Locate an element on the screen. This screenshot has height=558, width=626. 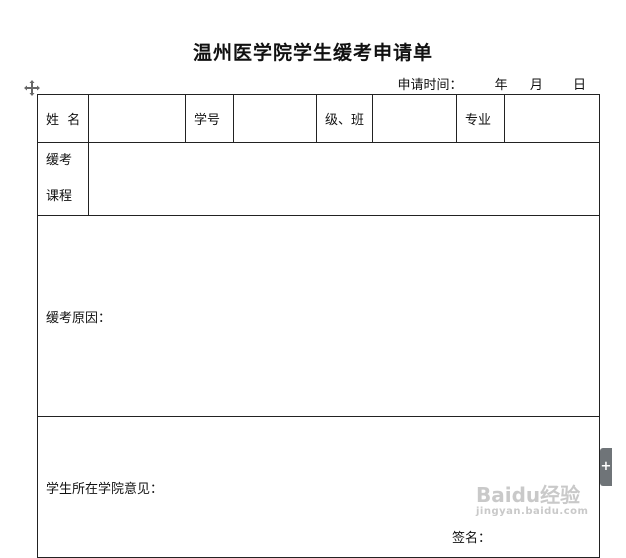
reason-label: 缓考原因： is located at coordinates (79, 318).